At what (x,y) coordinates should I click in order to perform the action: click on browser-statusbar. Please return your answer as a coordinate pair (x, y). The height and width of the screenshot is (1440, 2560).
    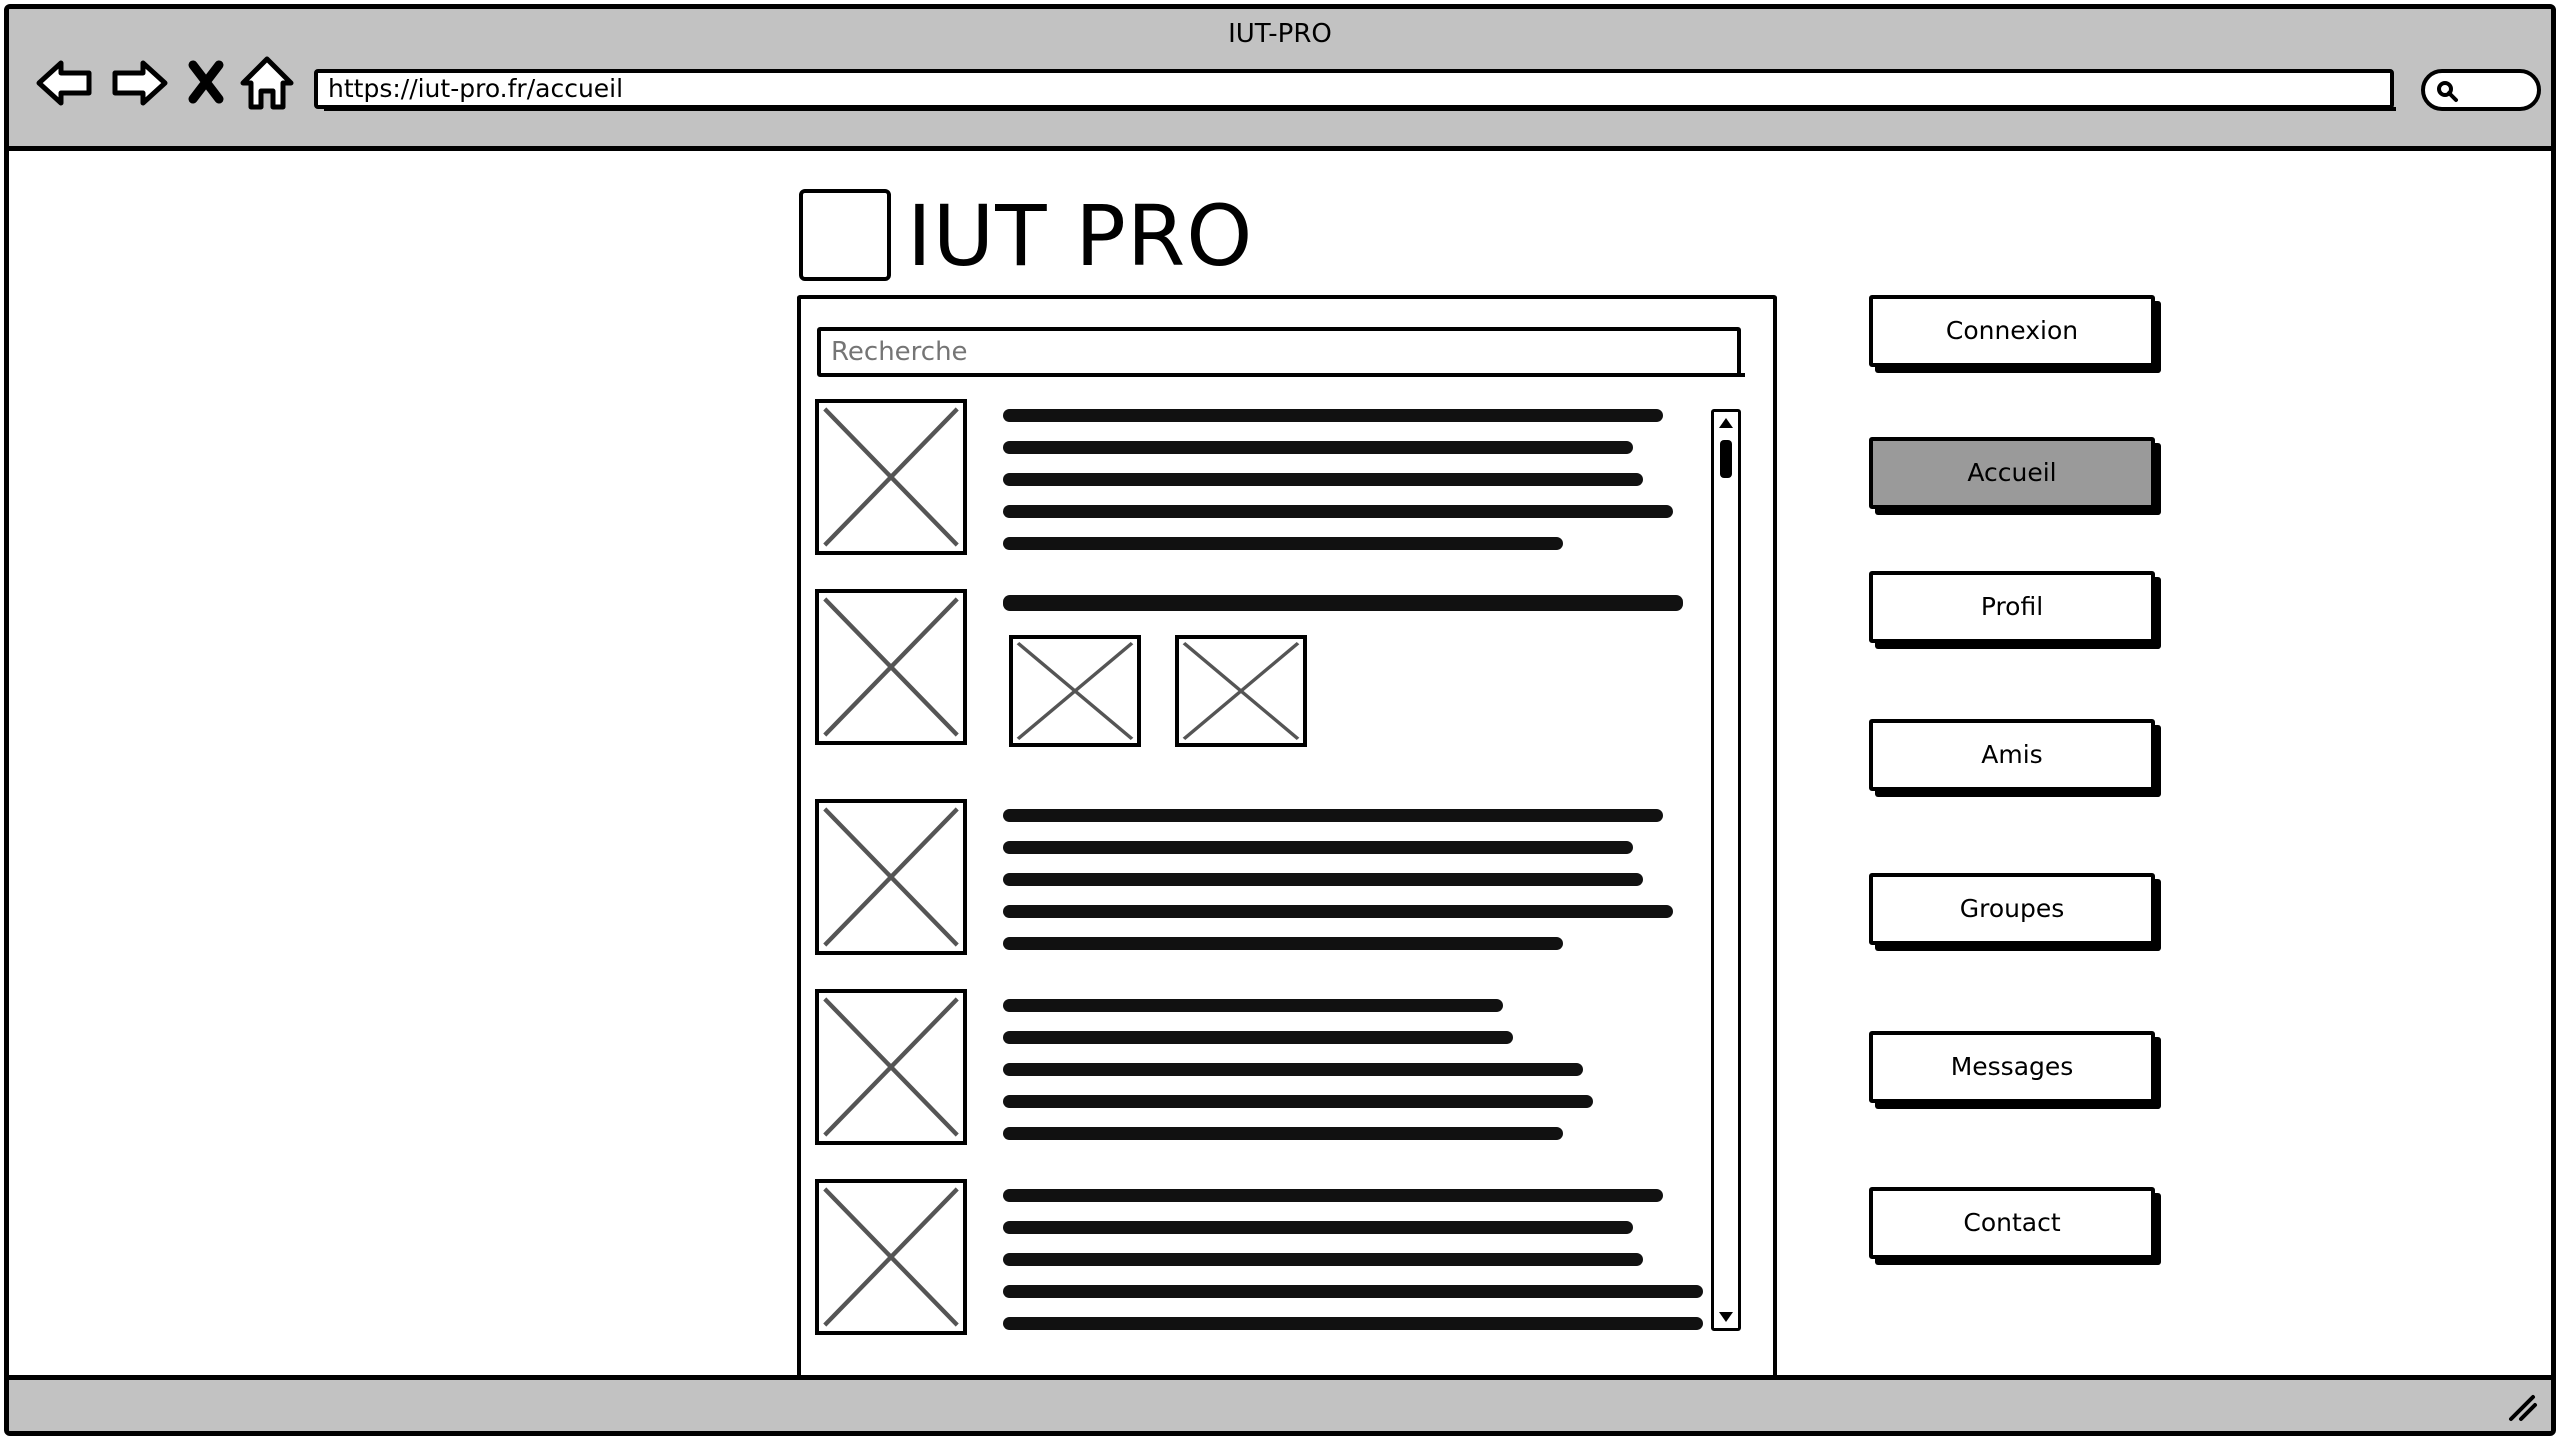
    Looking at the image, I should click on (1280, 1403).